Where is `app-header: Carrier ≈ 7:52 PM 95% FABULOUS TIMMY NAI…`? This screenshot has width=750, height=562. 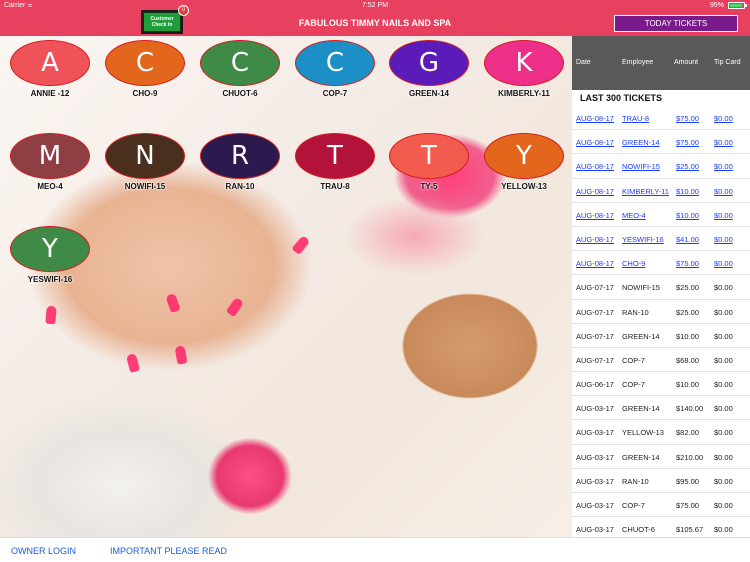
app-header: Carrier ≈ 7:52 PM 95% FABULOUS TIMMY NAI… is located at coordinates (375, 18).